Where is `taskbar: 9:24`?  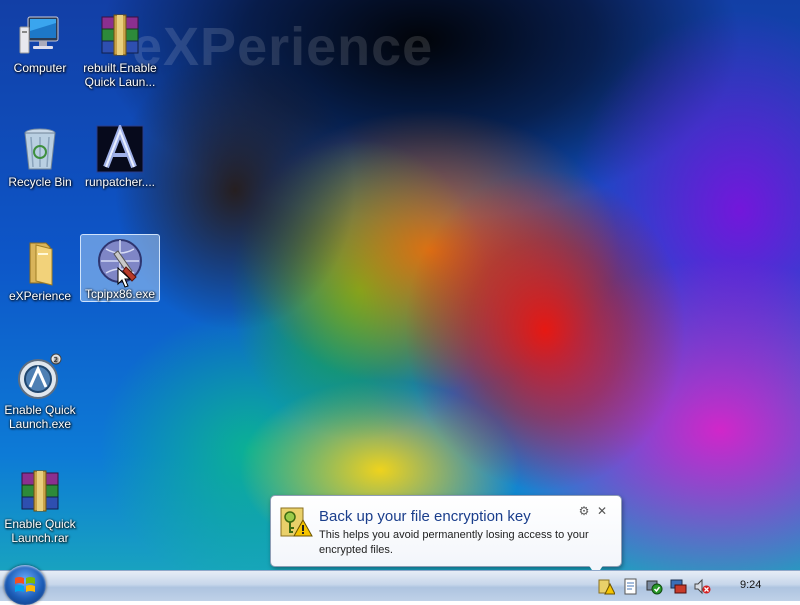 taskbar: 9:24 is located at coordinates (400, 585).